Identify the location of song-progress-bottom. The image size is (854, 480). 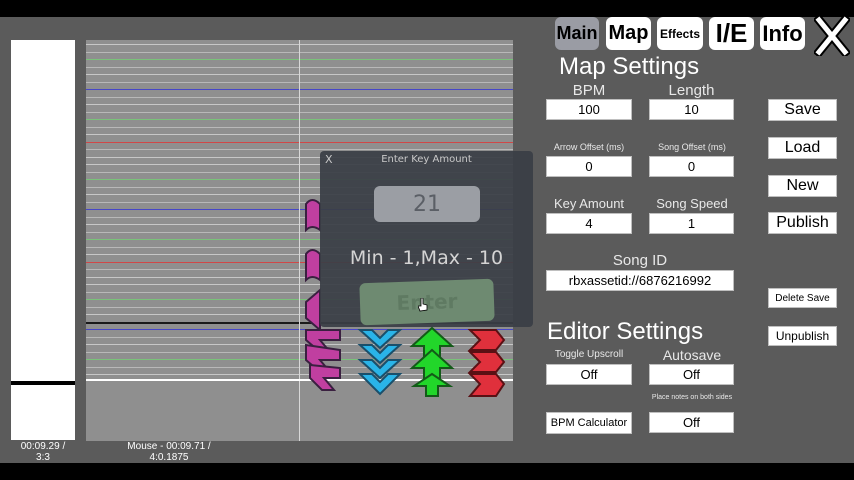
(43, 412).